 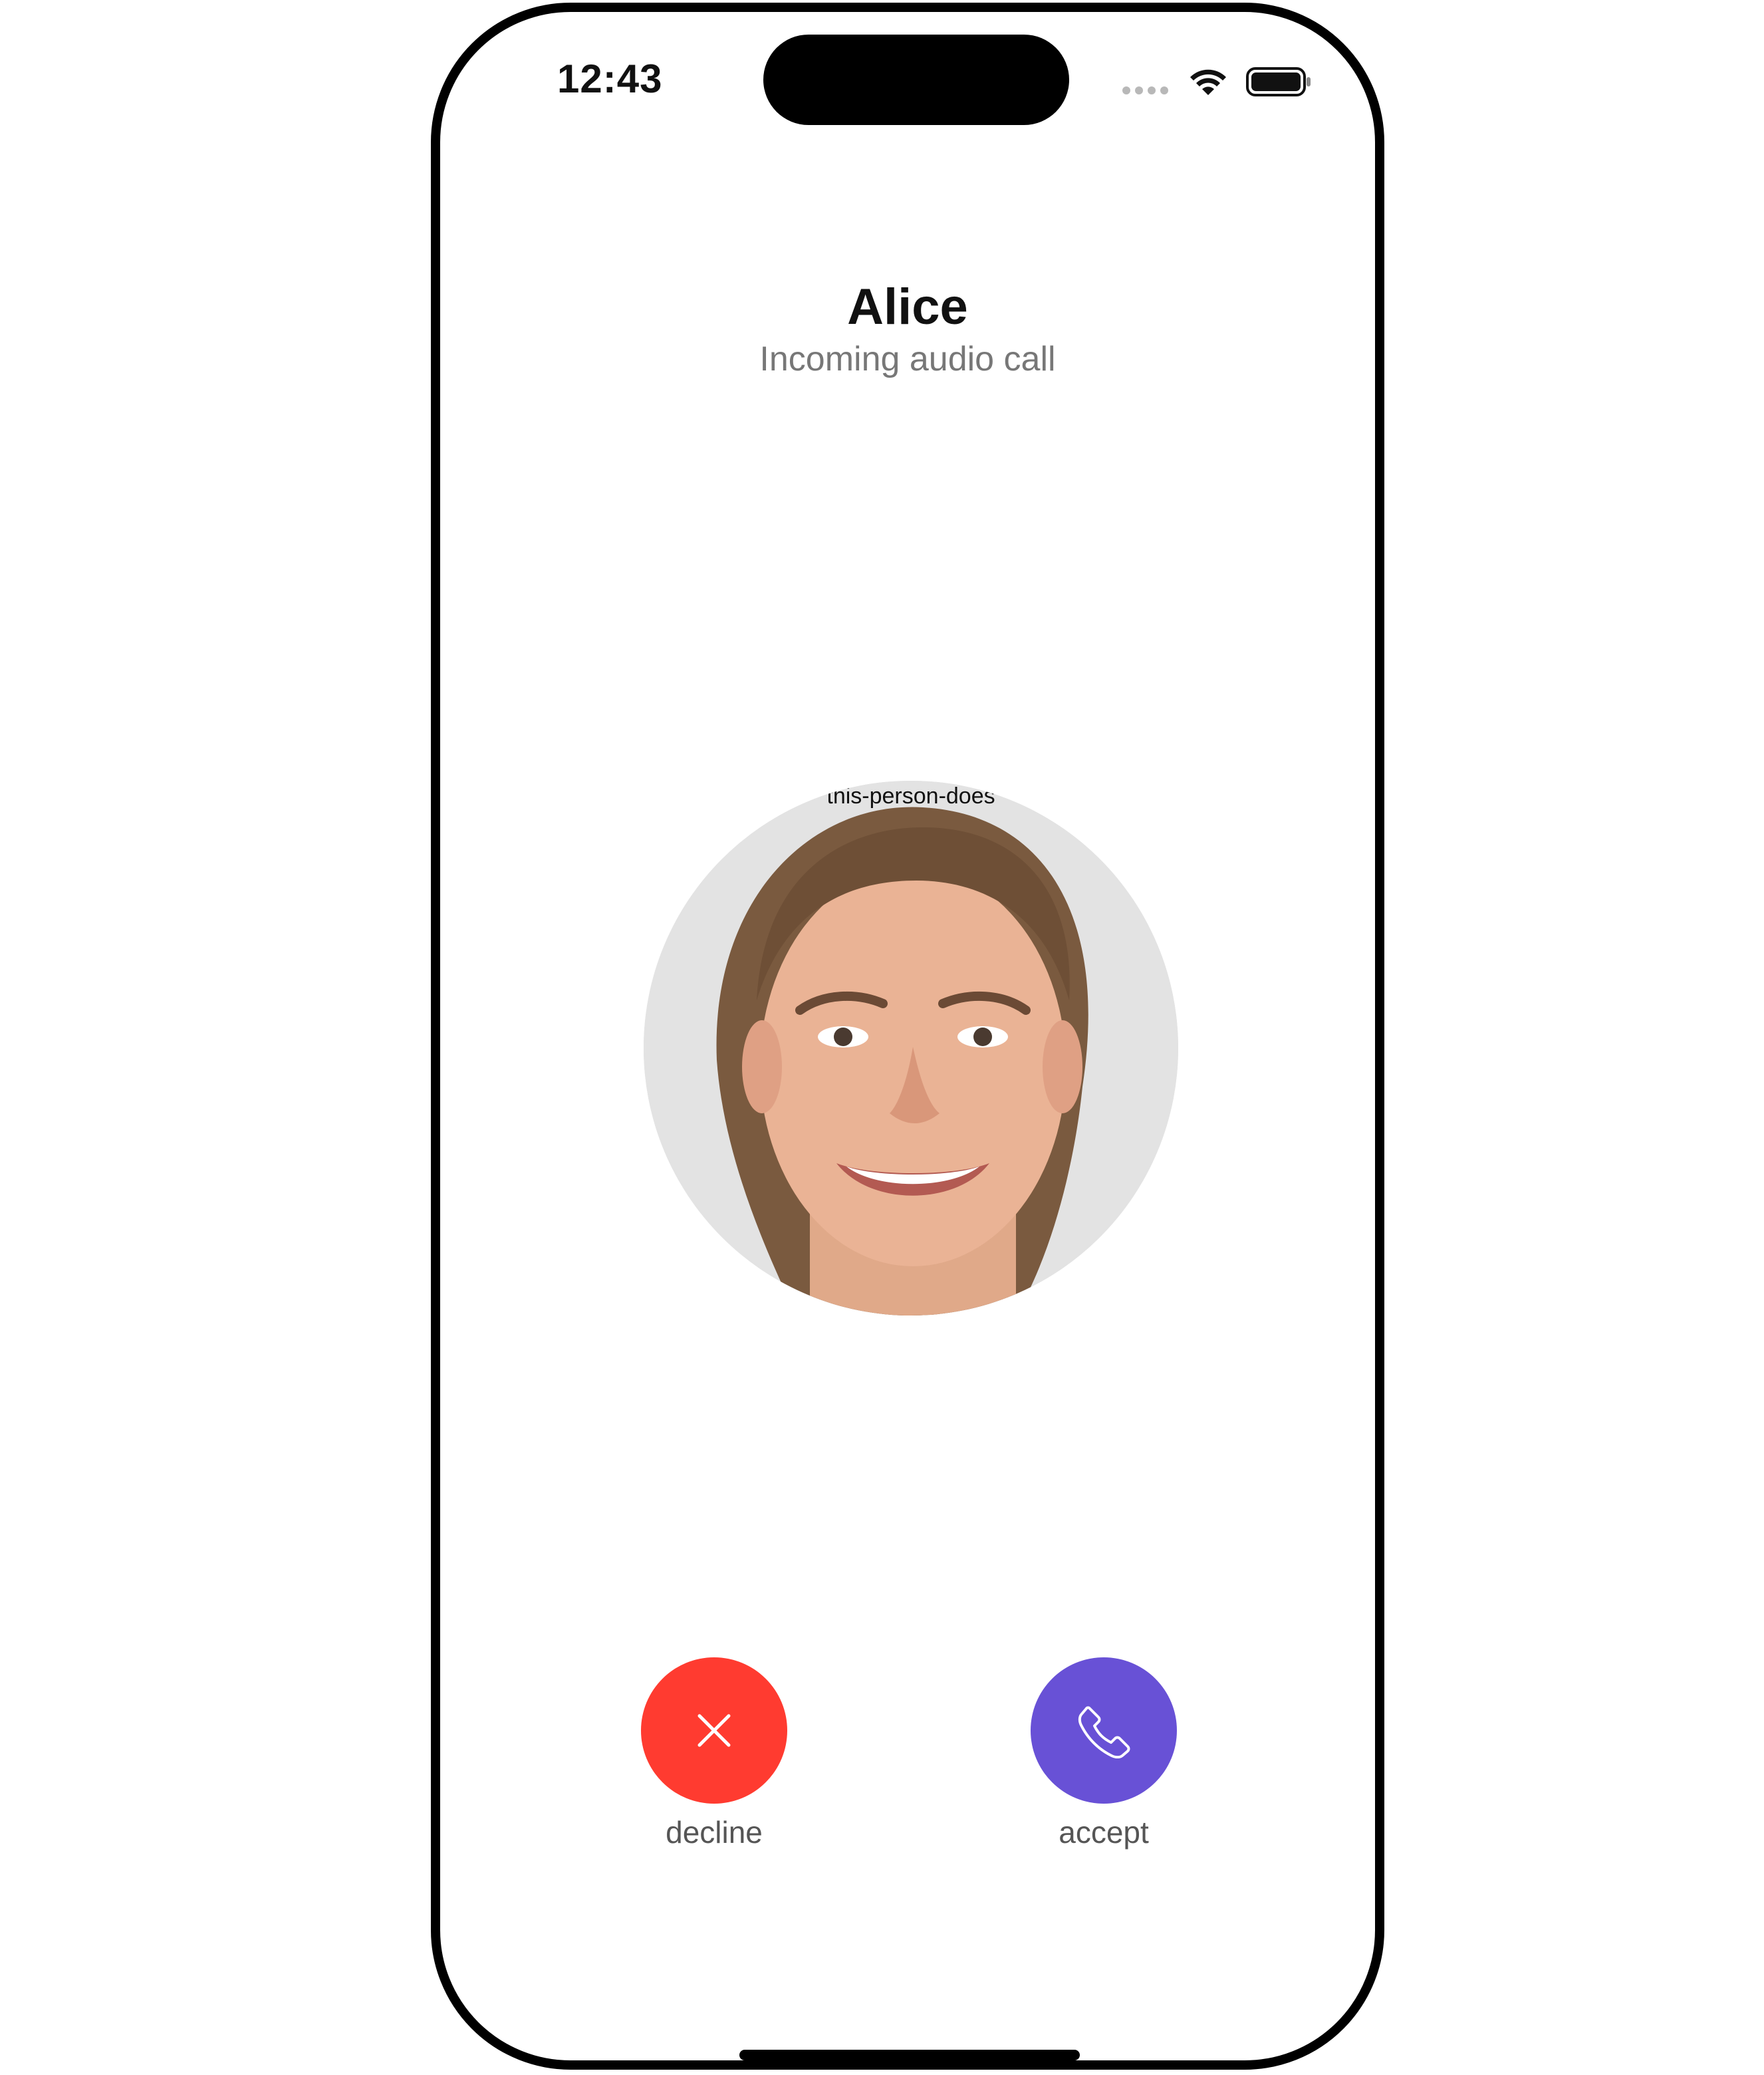 What do you see at coordinates (907, 307) in the screenshot?
I see `caller-name: Alice` at bounding box center [907, 307].